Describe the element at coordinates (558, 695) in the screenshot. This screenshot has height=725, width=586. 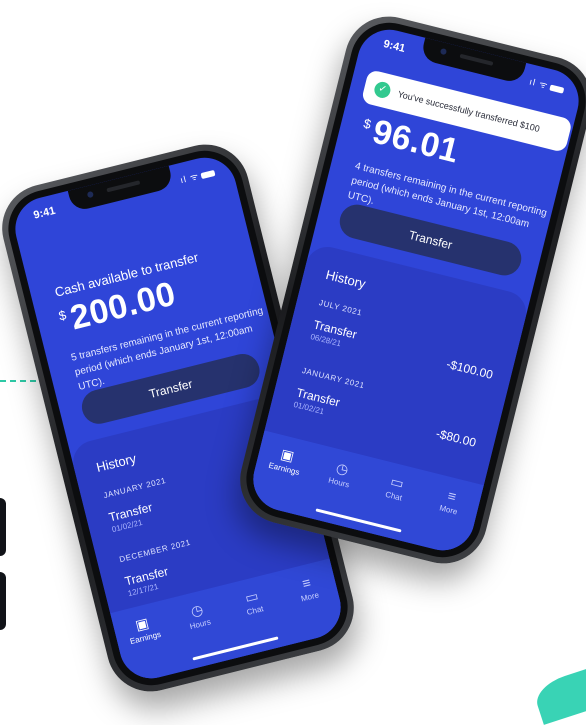
I see `decorative-accent-shape` at that location.